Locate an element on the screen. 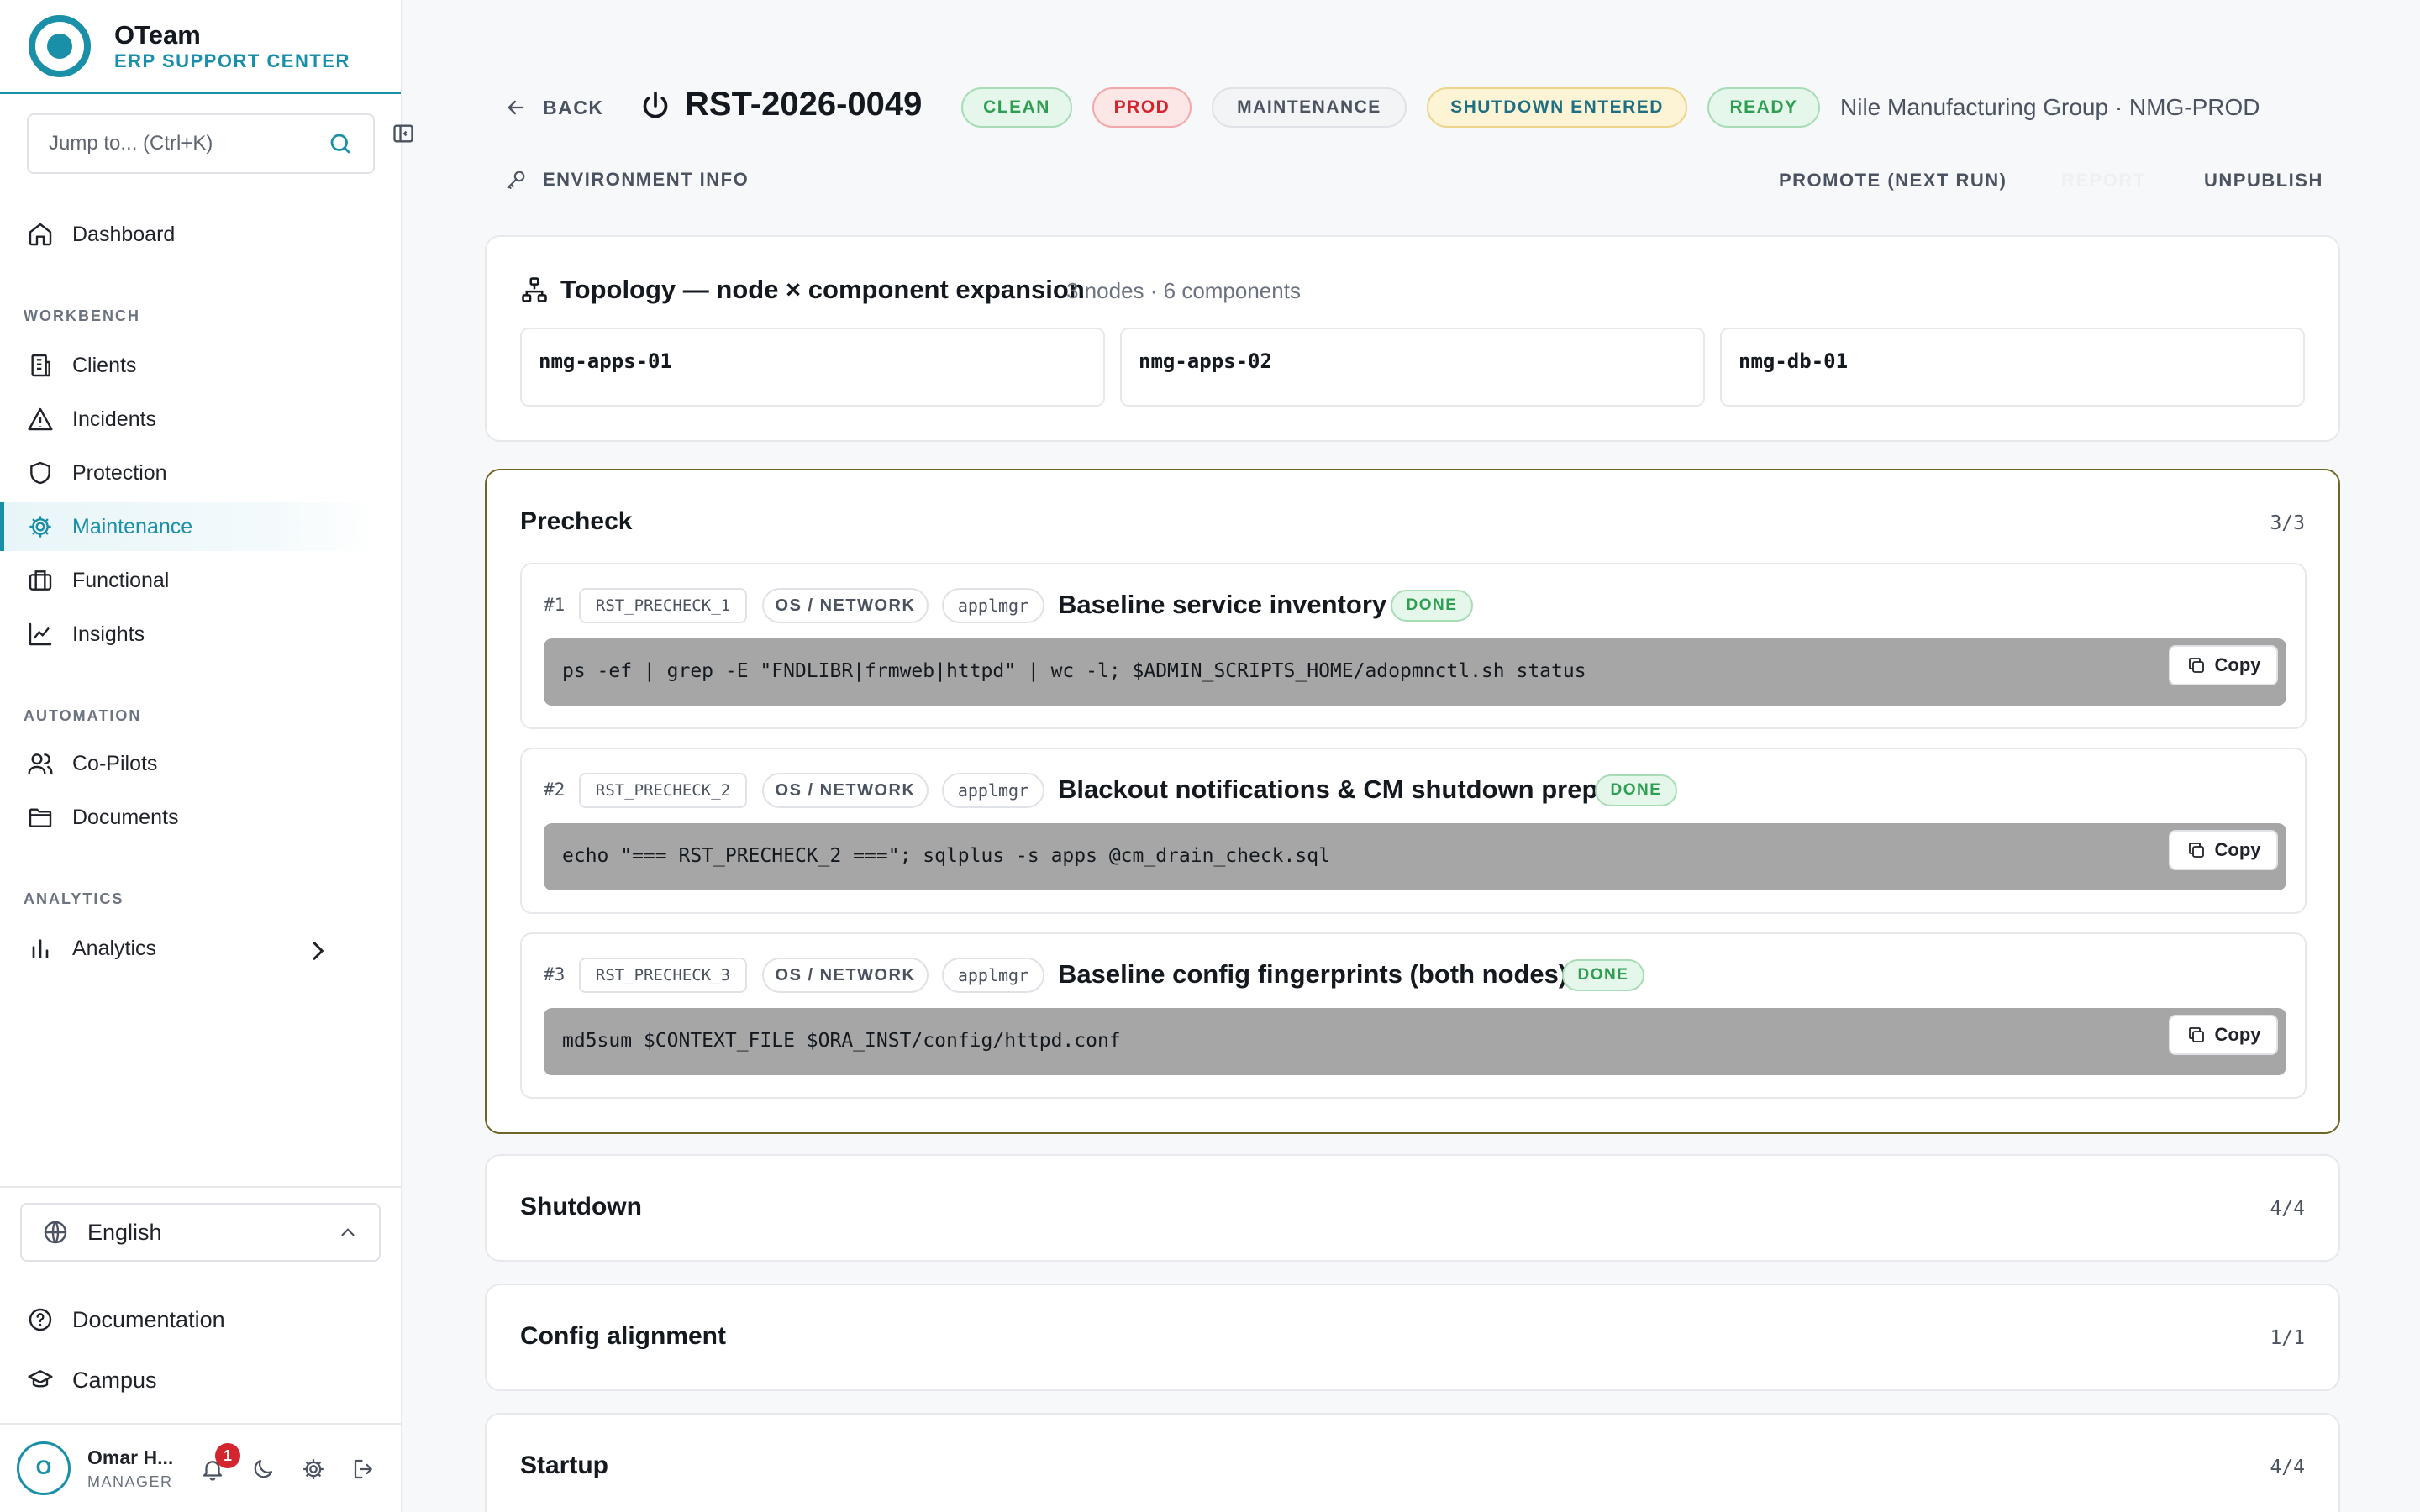 This screenshot has width=2420, height=1512. sidebar-item-incidents: Incidents is located at coordinates (190, 419).